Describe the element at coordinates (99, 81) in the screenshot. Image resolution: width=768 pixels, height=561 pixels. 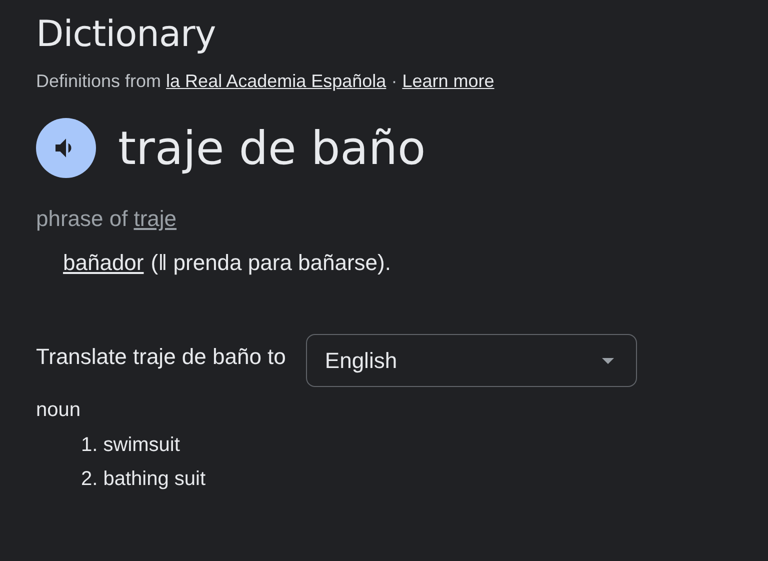
I see `source-label: Definitions from` at that location.